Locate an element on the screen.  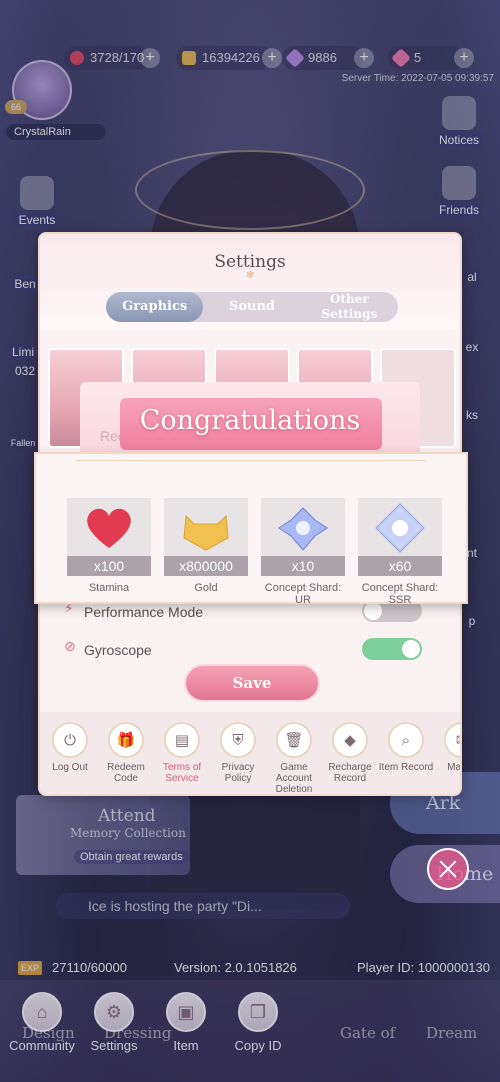
save-button: Save is located at coordinates (252, 683).